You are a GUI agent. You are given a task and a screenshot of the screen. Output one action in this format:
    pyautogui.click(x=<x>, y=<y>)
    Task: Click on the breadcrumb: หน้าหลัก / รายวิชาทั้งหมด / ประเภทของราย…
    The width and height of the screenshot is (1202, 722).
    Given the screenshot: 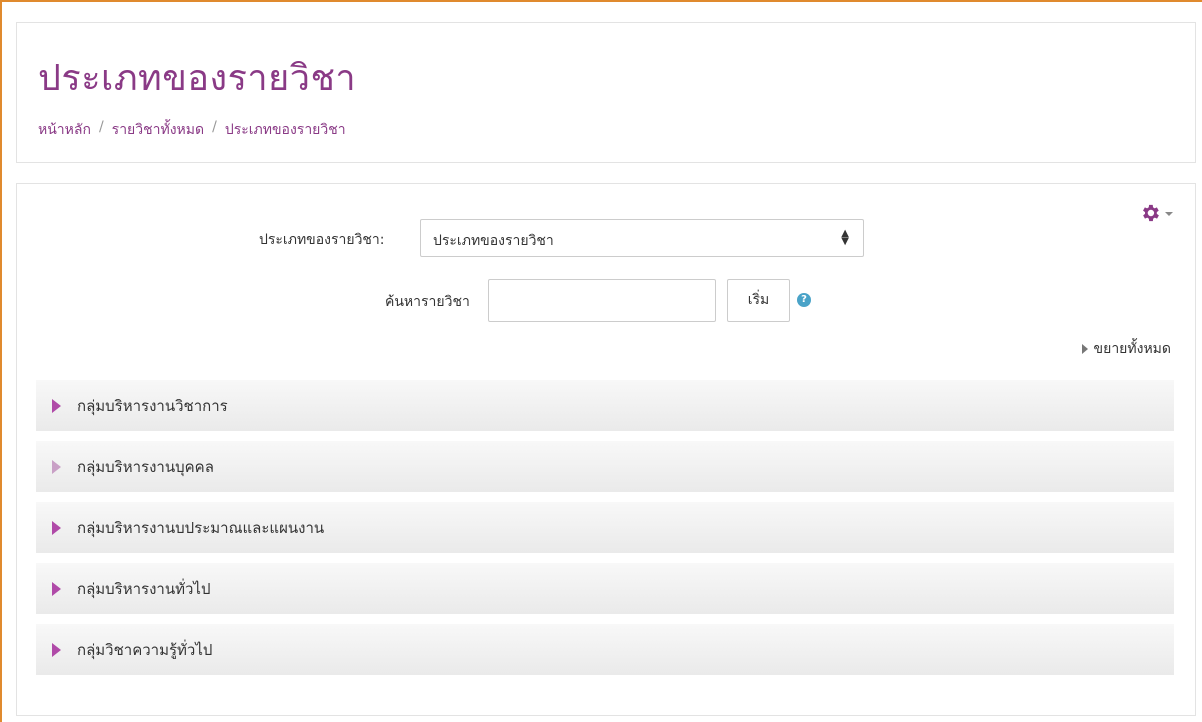 What is the action you would take?
    pyautogui.click(x=192, y=130)
    